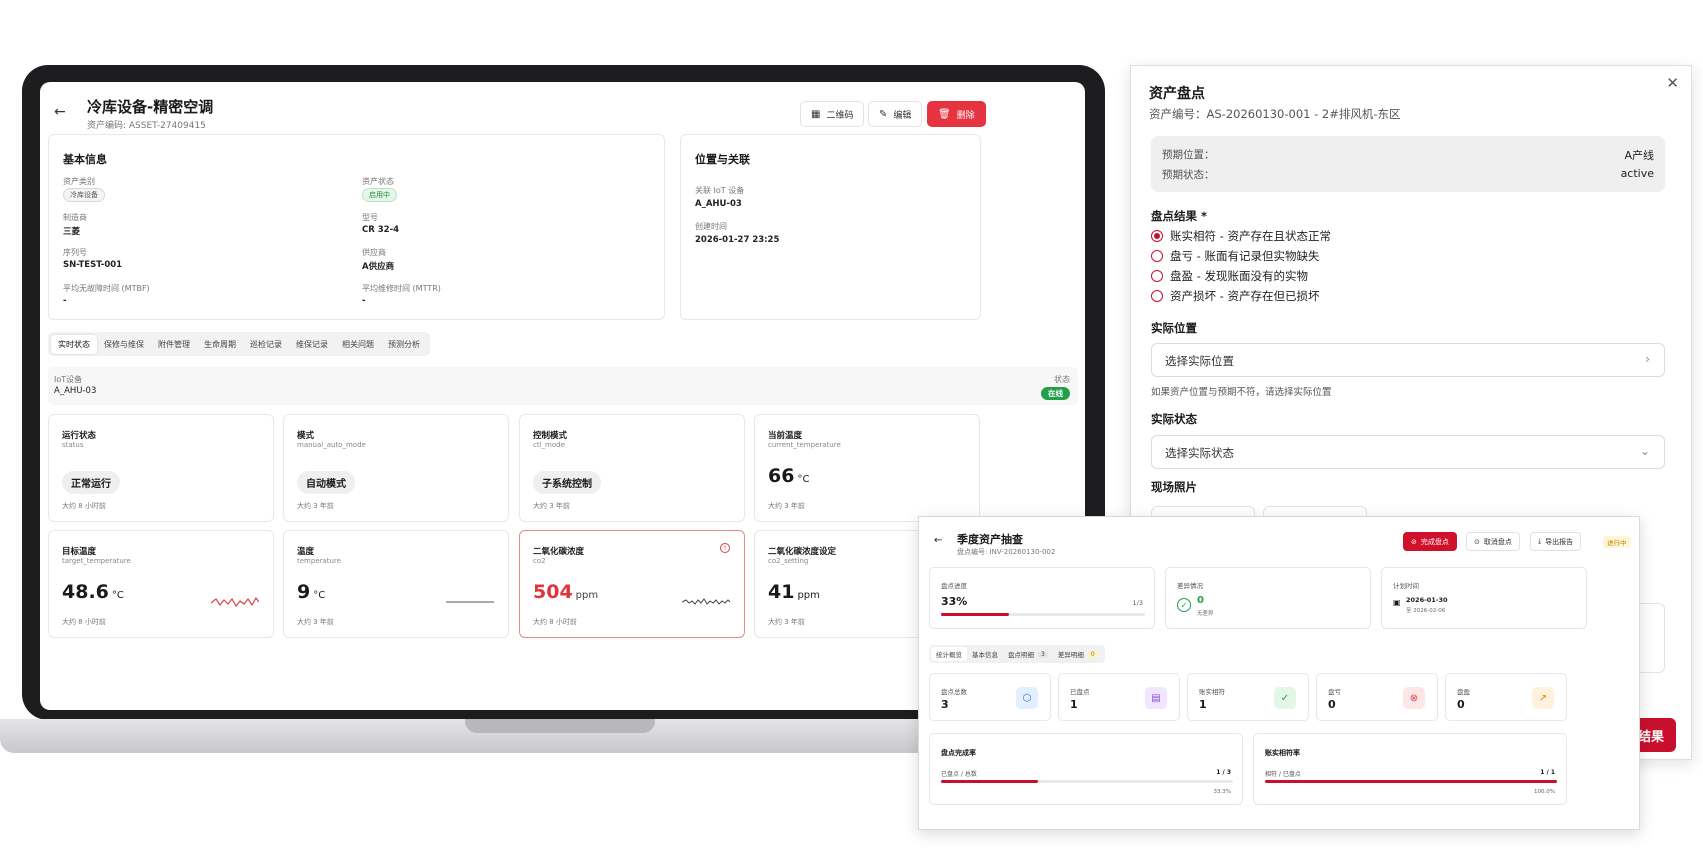 The height and width of the screenshot is (861, 1703). What do you see at coordinates (1174, 419) in the screenshot?
I see `actual-status-label: 实际状态` at bounding box center [1174, 419].